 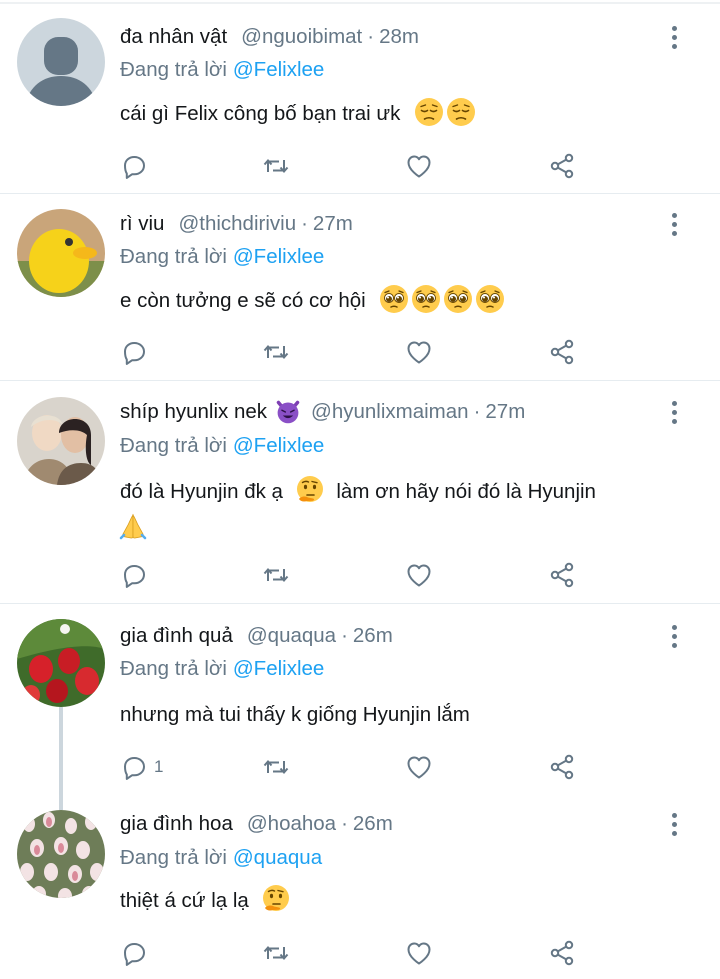 I want to click on mention-link: @quaqua, so click(x=277, y=858).